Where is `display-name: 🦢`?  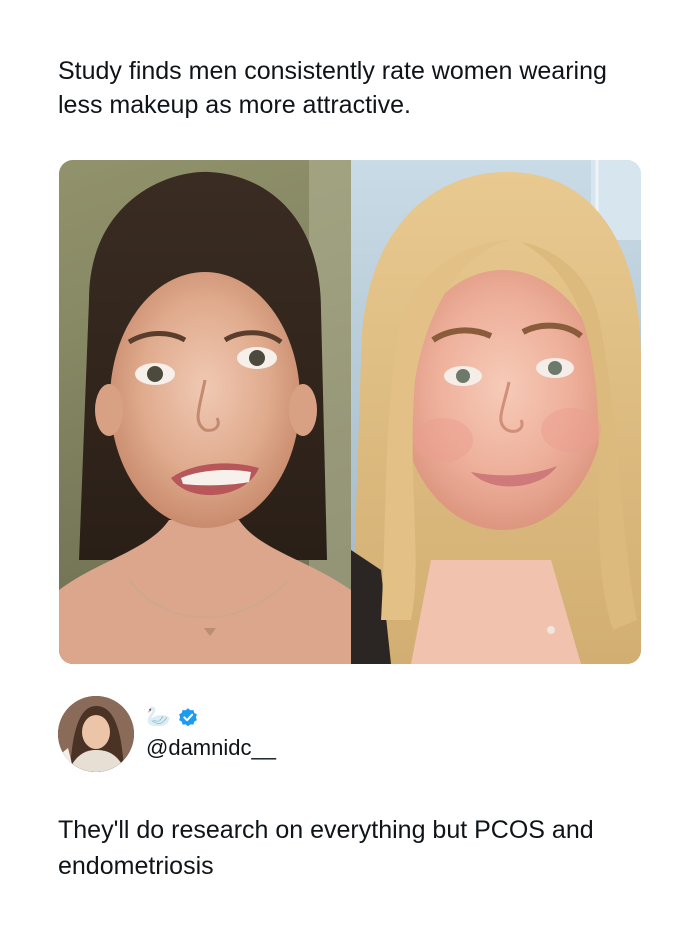
display-name: 🦢 is located at coordinates (172, 717).